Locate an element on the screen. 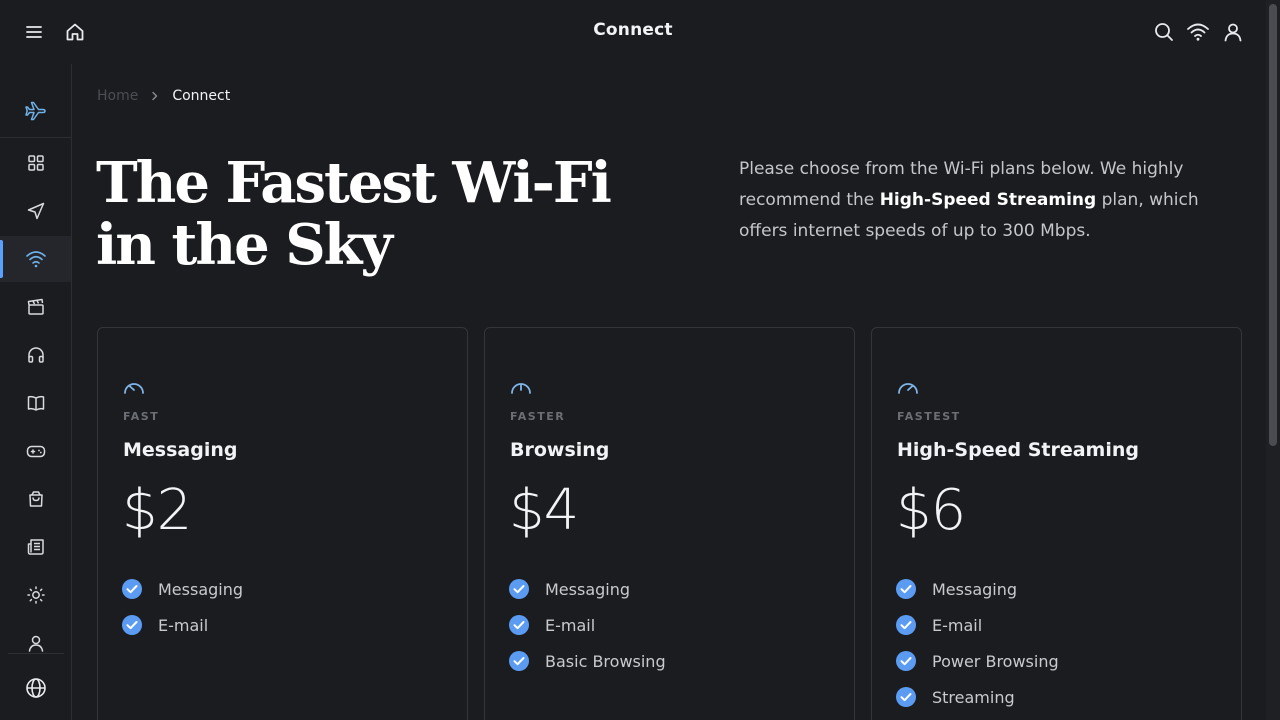 Image resolution: width=1280 pixels, height=720 pixels. sidebar-item-movies is located at coordinates (35, 307).